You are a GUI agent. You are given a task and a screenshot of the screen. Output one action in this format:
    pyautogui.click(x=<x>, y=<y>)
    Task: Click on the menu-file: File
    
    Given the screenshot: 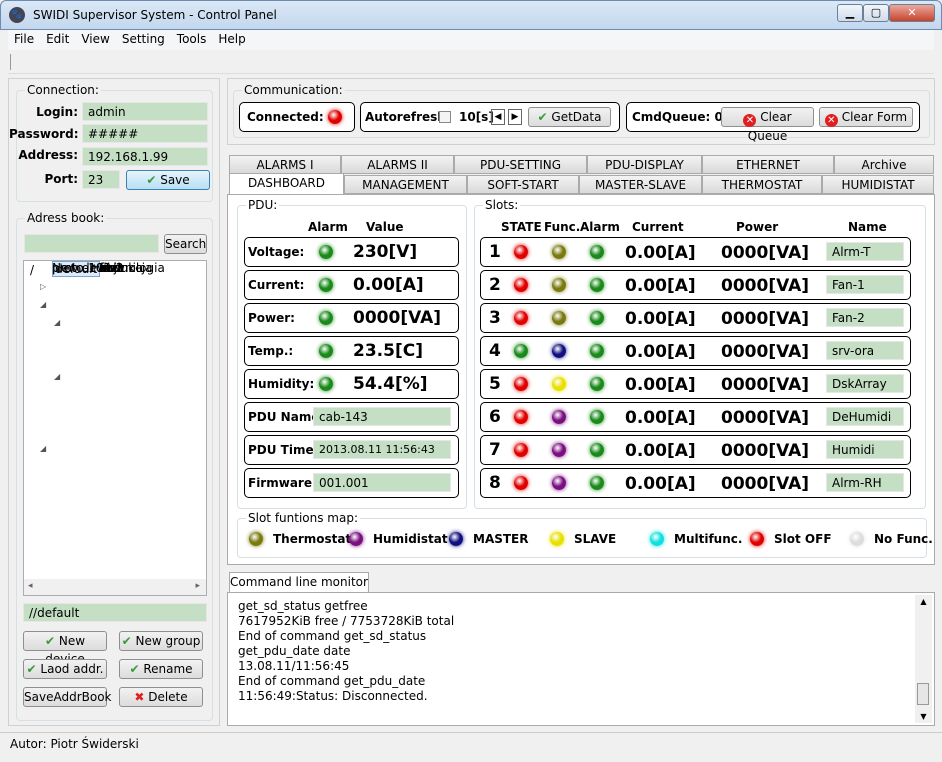 What is the action you would take?
    pyautogui.click(x=24, y=38)
    